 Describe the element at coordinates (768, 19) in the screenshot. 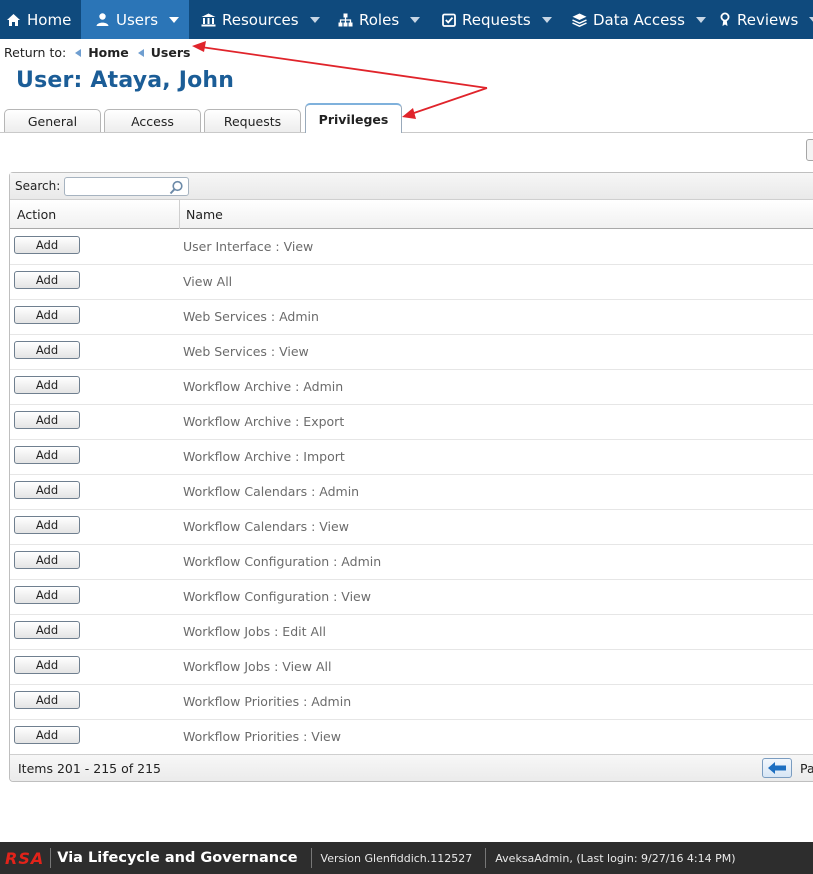

I see `nav-reviews-label: Reviews` at that location.